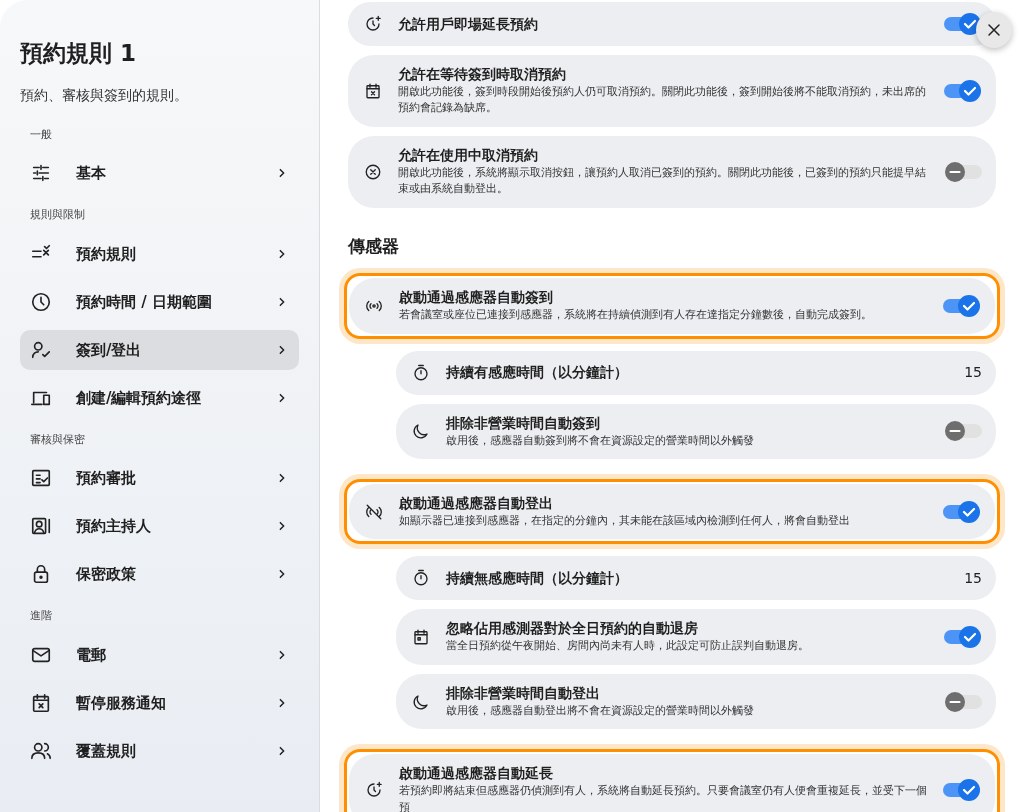  What do you see at coordinates (159, 397) in the screenshot?
I see `sidebar-item: 創建/編輯預約途徑` at bounding box center [159, 397].